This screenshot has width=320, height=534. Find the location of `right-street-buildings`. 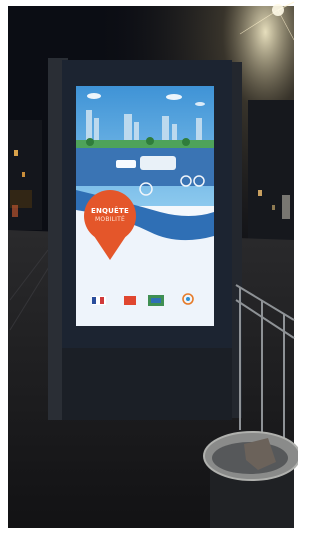

right-street-buildings is located at coordinates (271, 175).